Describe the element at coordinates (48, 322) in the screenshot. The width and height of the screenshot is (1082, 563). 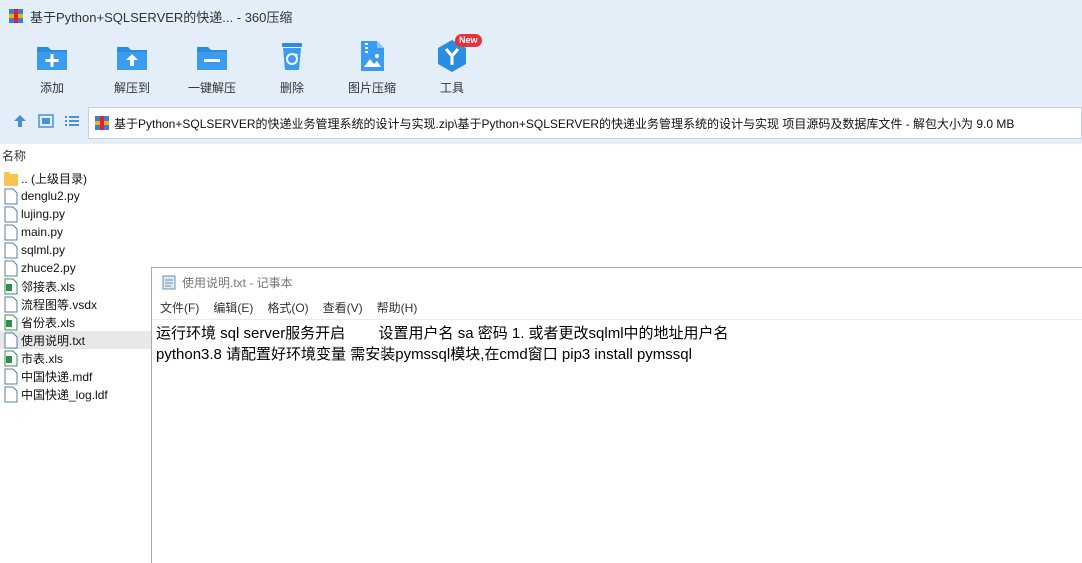
I see `file-name: 省份表.xls` at that location.